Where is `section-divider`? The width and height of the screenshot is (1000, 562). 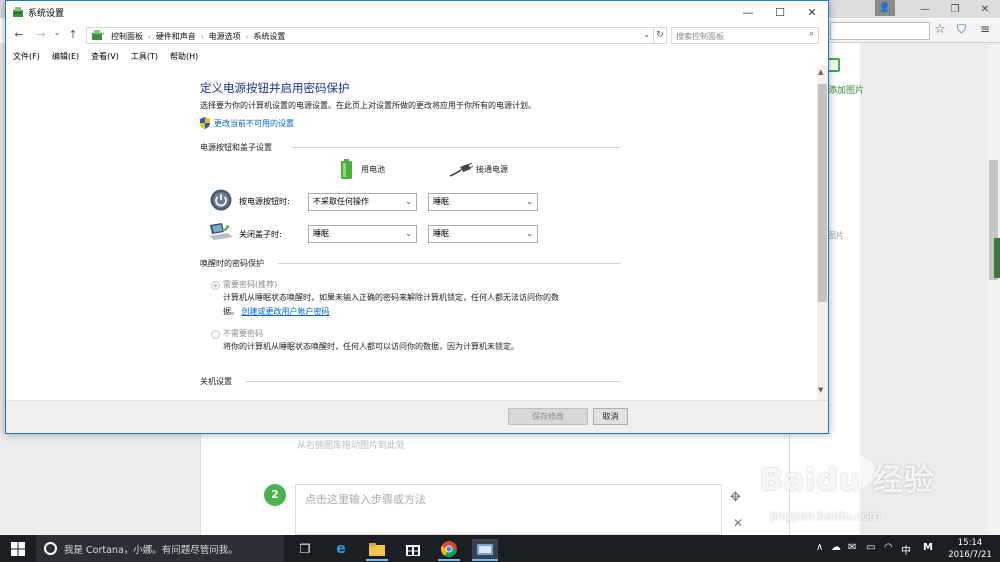 section-divider is located at coordinates (433, 381).